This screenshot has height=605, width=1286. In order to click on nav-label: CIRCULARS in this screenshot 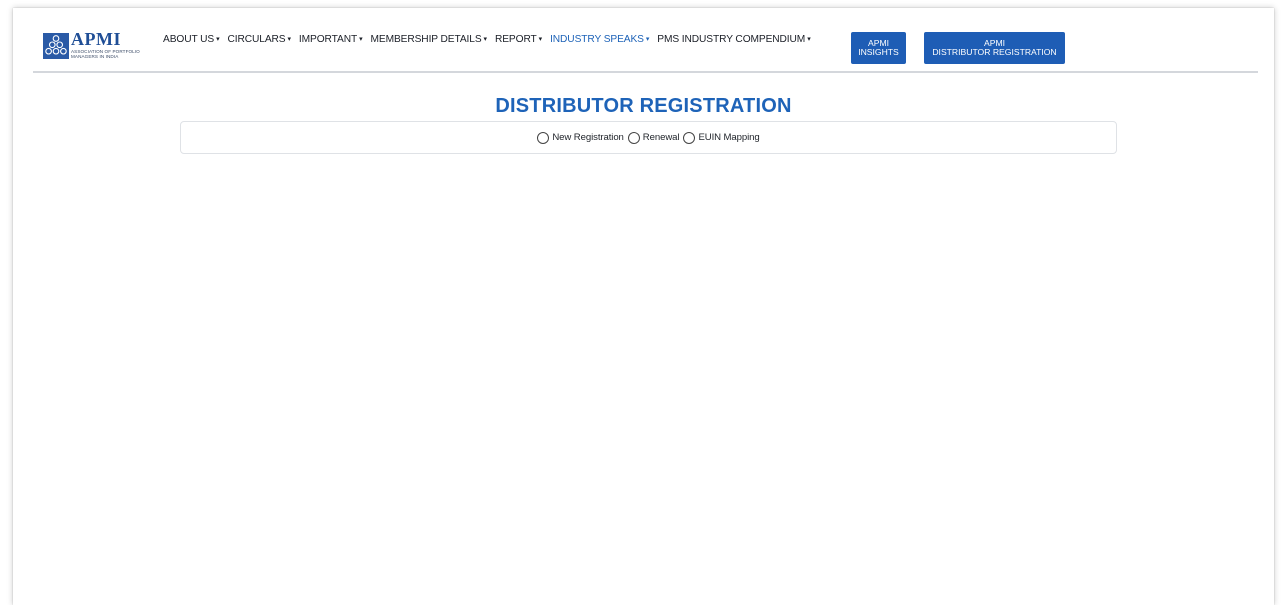, I will do `click(256, 39)`.